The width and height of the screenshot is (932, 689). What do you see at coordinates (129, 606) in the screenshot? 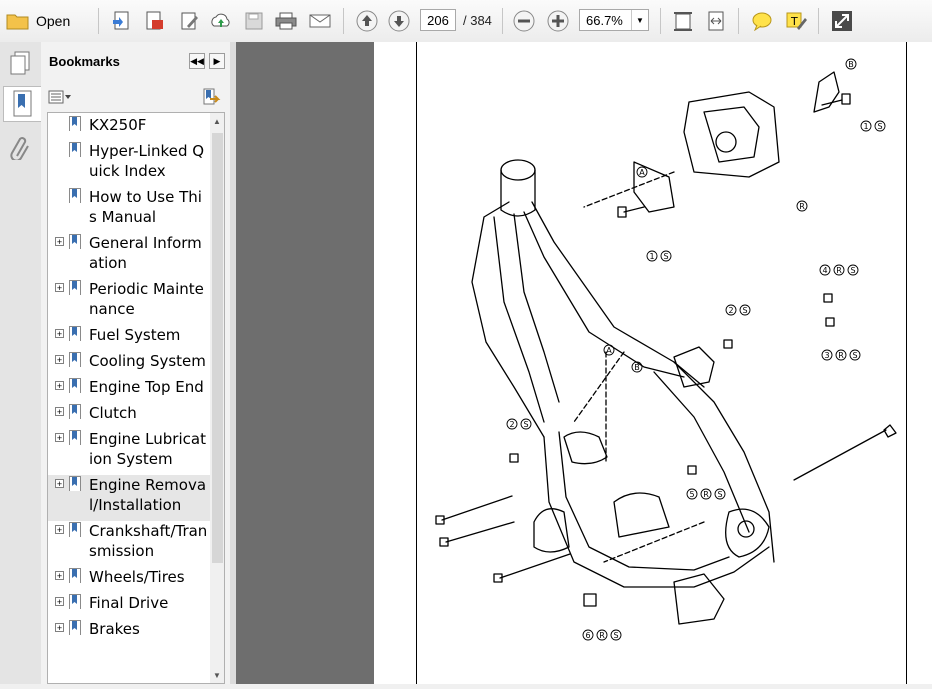
I see `bookmark-item: + Final Drive` at bounding box center [129, 606].